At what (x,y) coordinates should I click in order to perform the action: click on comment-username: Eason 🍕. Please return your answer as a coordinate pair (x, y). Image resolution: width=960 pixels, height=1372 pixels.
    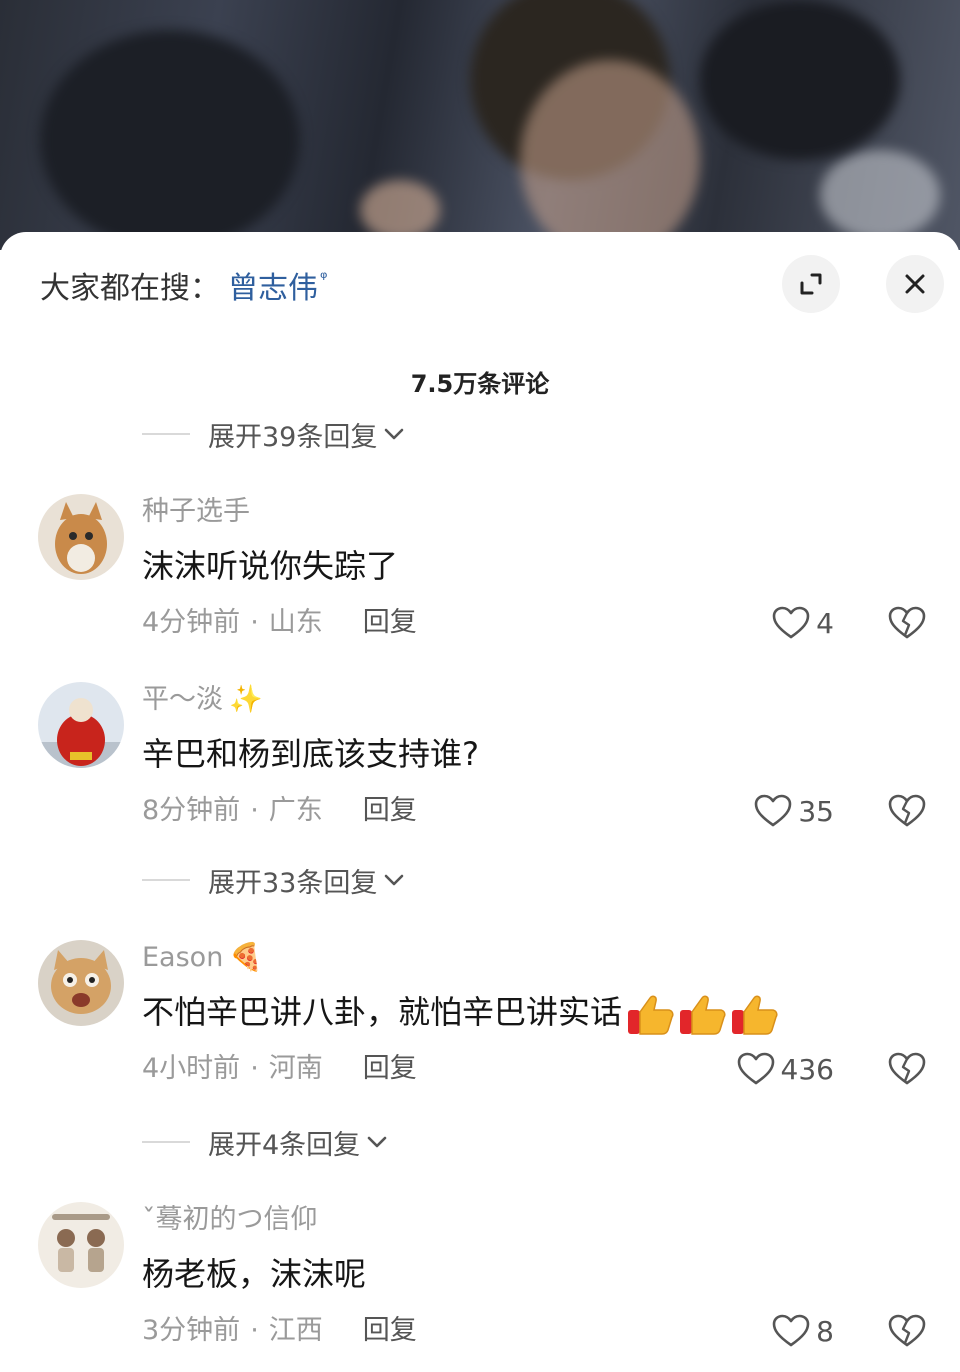
    Looking at the image, I should click on (202, 958).